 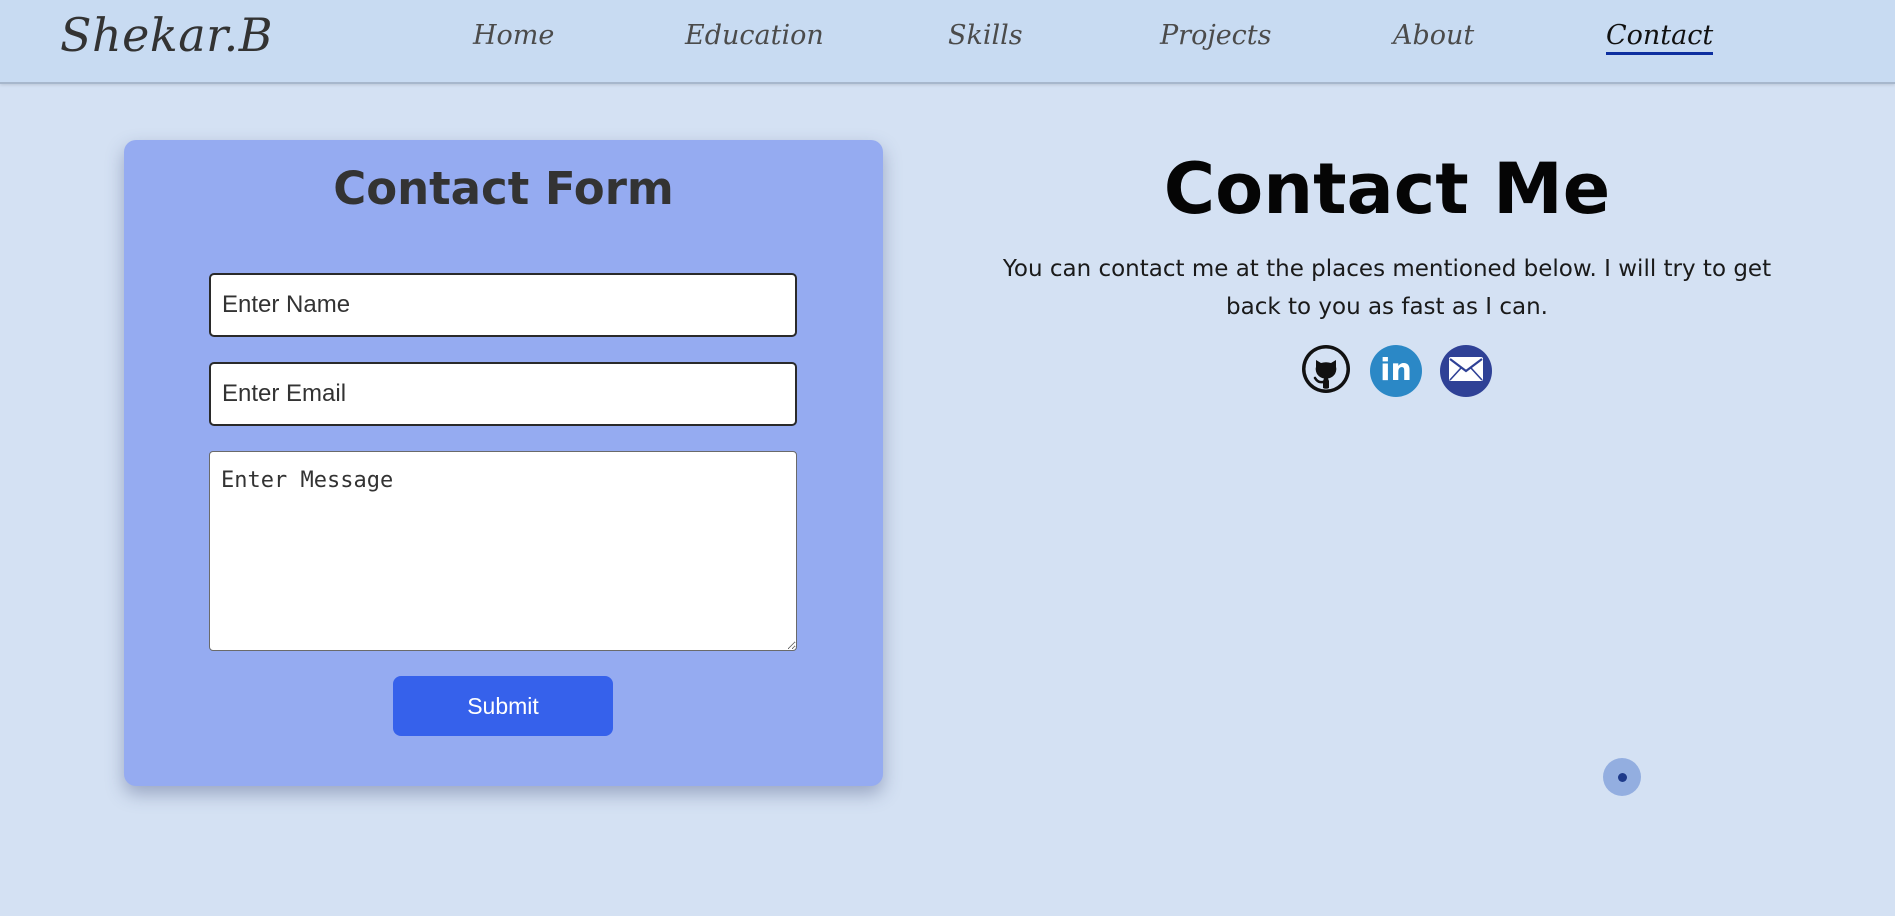 I want to click on social-links: in, so click(x=1396, y=371).